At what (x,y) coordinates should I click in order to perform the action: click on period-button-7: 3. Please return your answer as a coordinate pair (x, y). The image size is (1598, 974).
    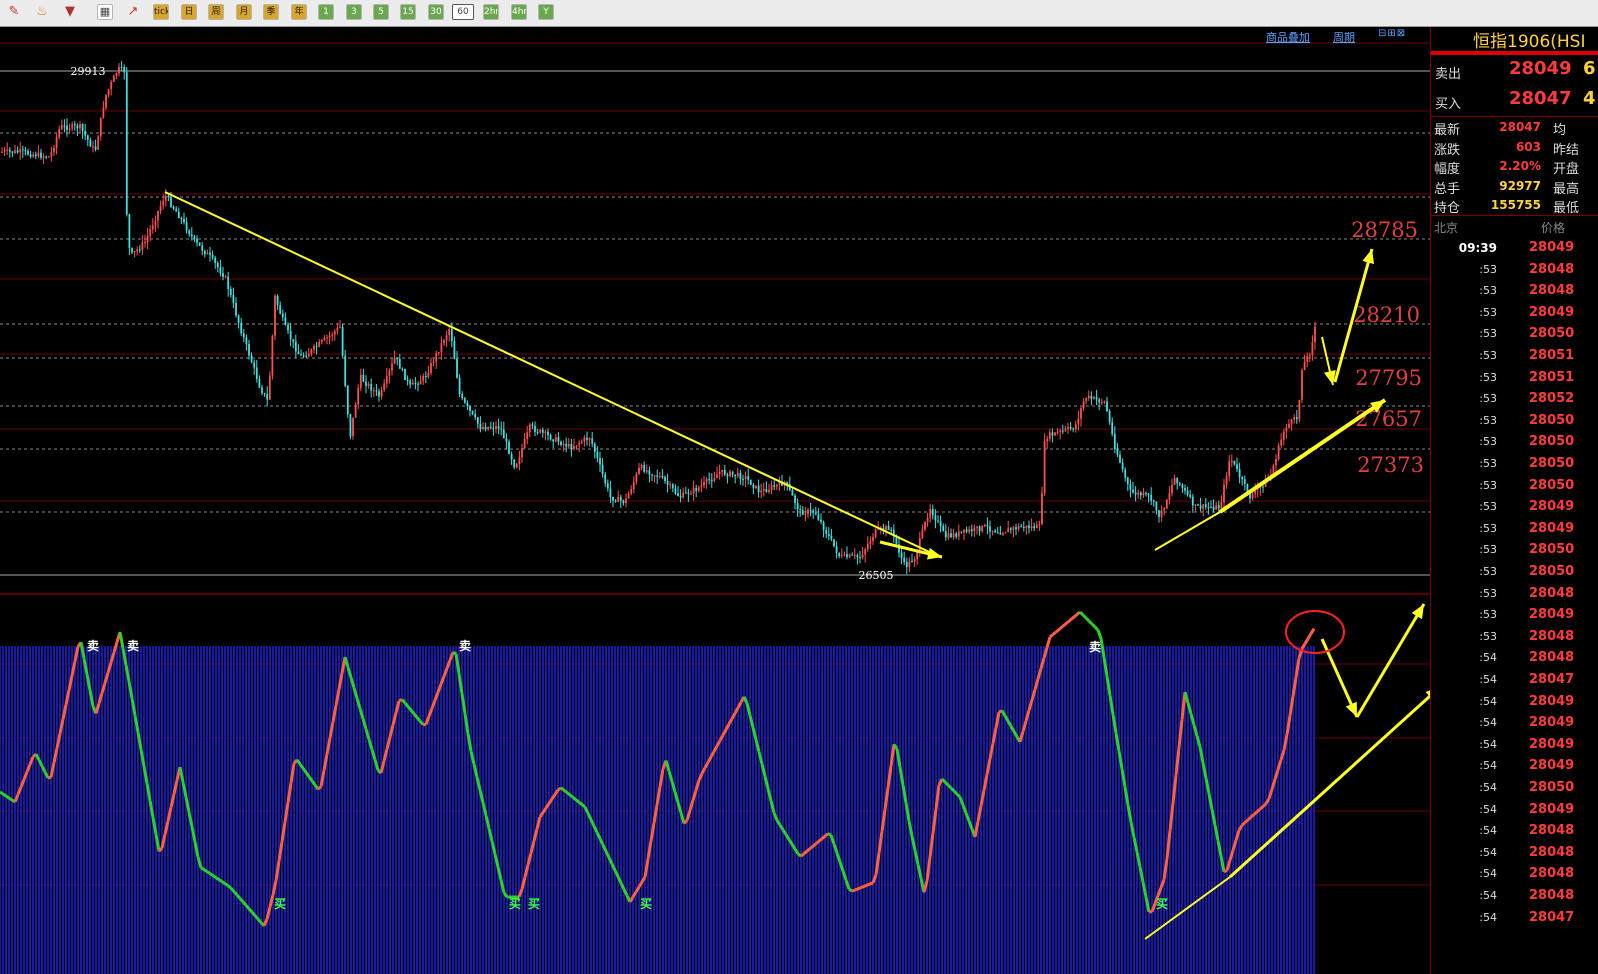
    Looking at the image, I should click on (354, 12).